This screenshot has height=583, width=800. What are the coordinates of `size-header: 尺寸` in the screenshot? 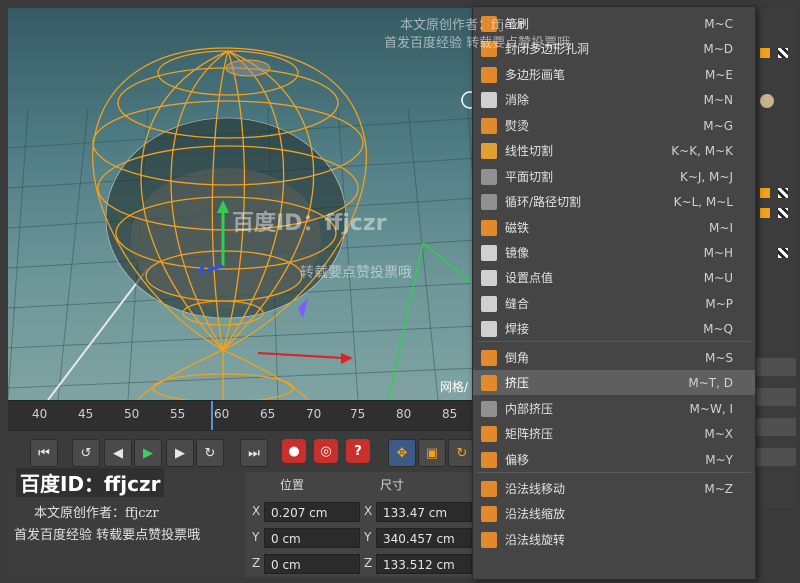 It's located at (392, 485).